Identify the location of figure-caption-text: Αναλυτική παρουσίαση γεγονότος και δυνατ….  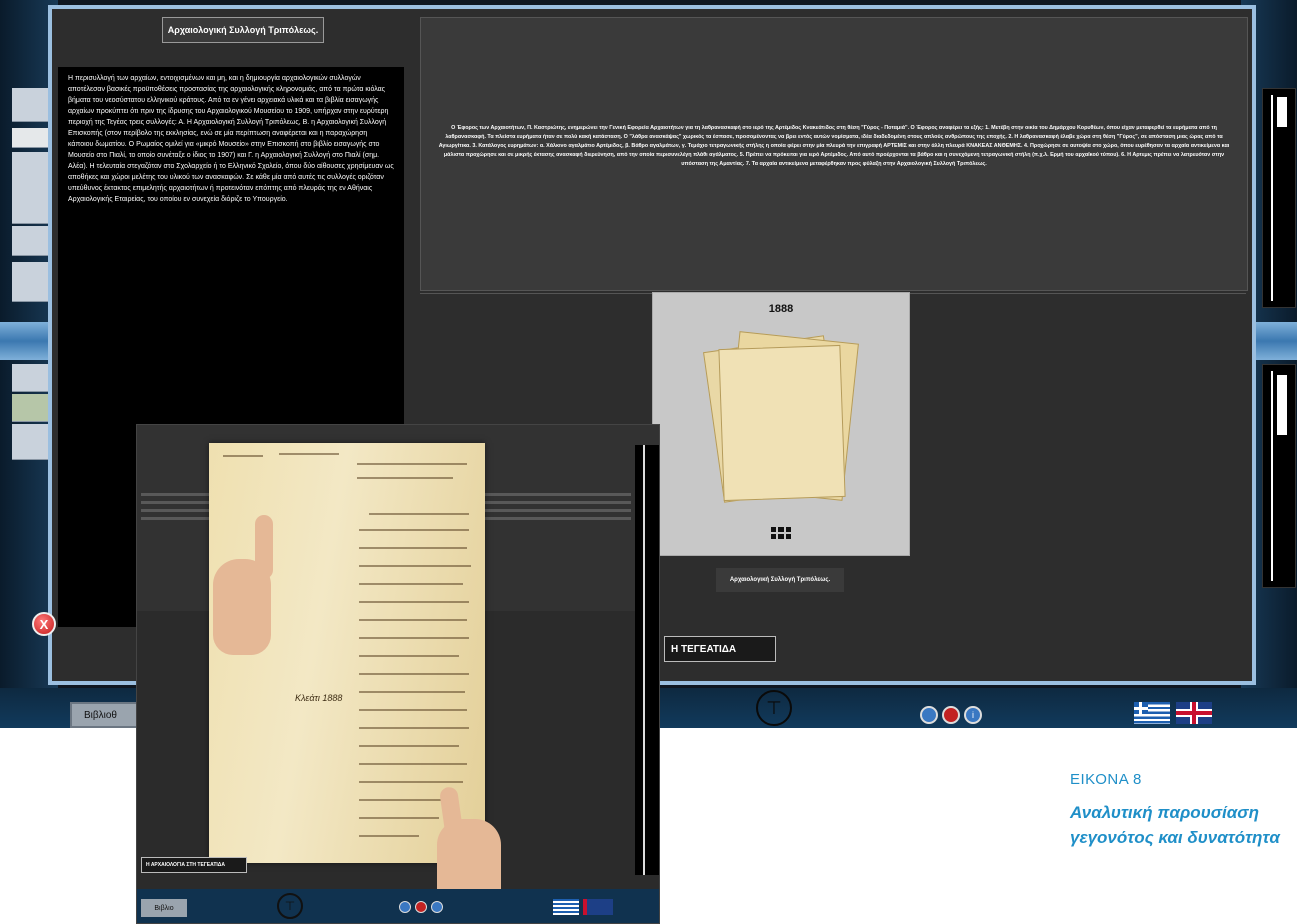
(1175, 825).